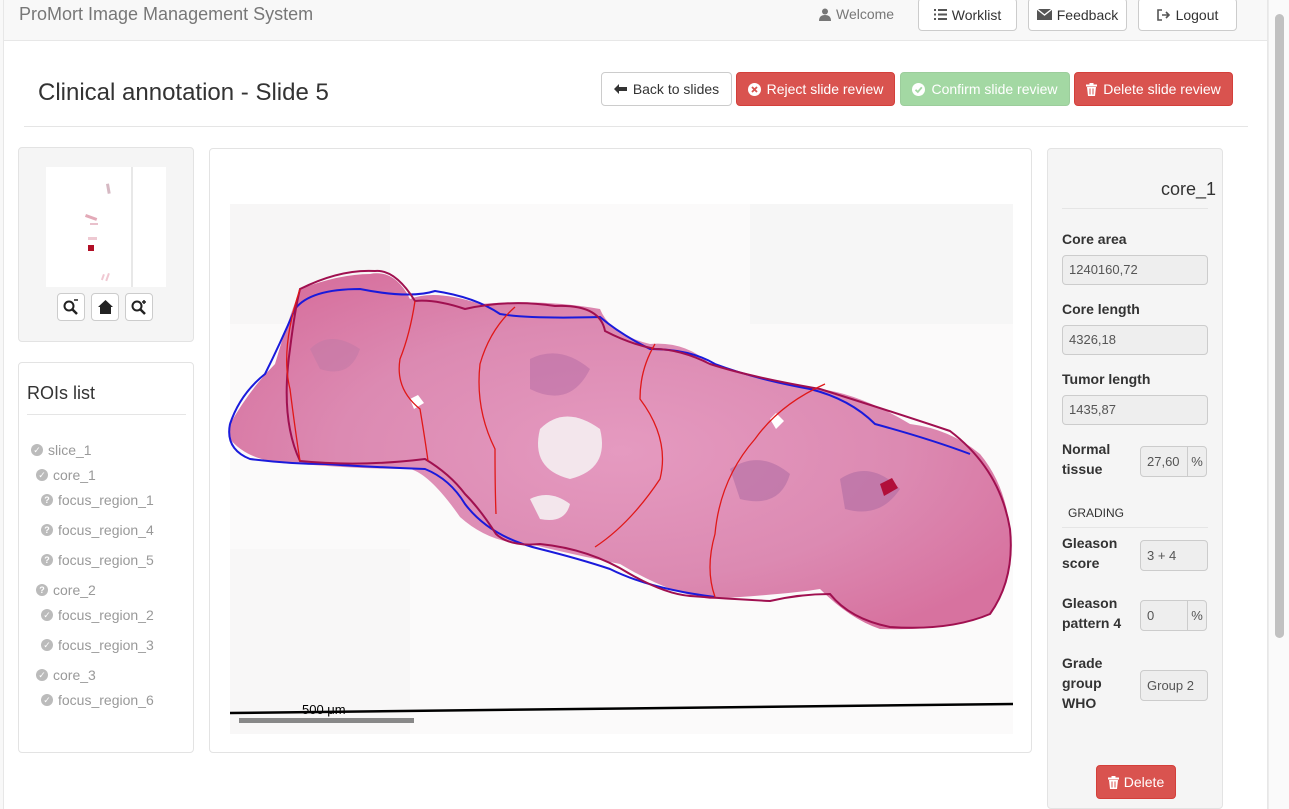 The height and width of the screenshot is (809, 1289). What do you see at coordinates (1089, 553) in the screenshot?
I see `gleason-score-label: Gleason score` at bounding box center [1089, 553].